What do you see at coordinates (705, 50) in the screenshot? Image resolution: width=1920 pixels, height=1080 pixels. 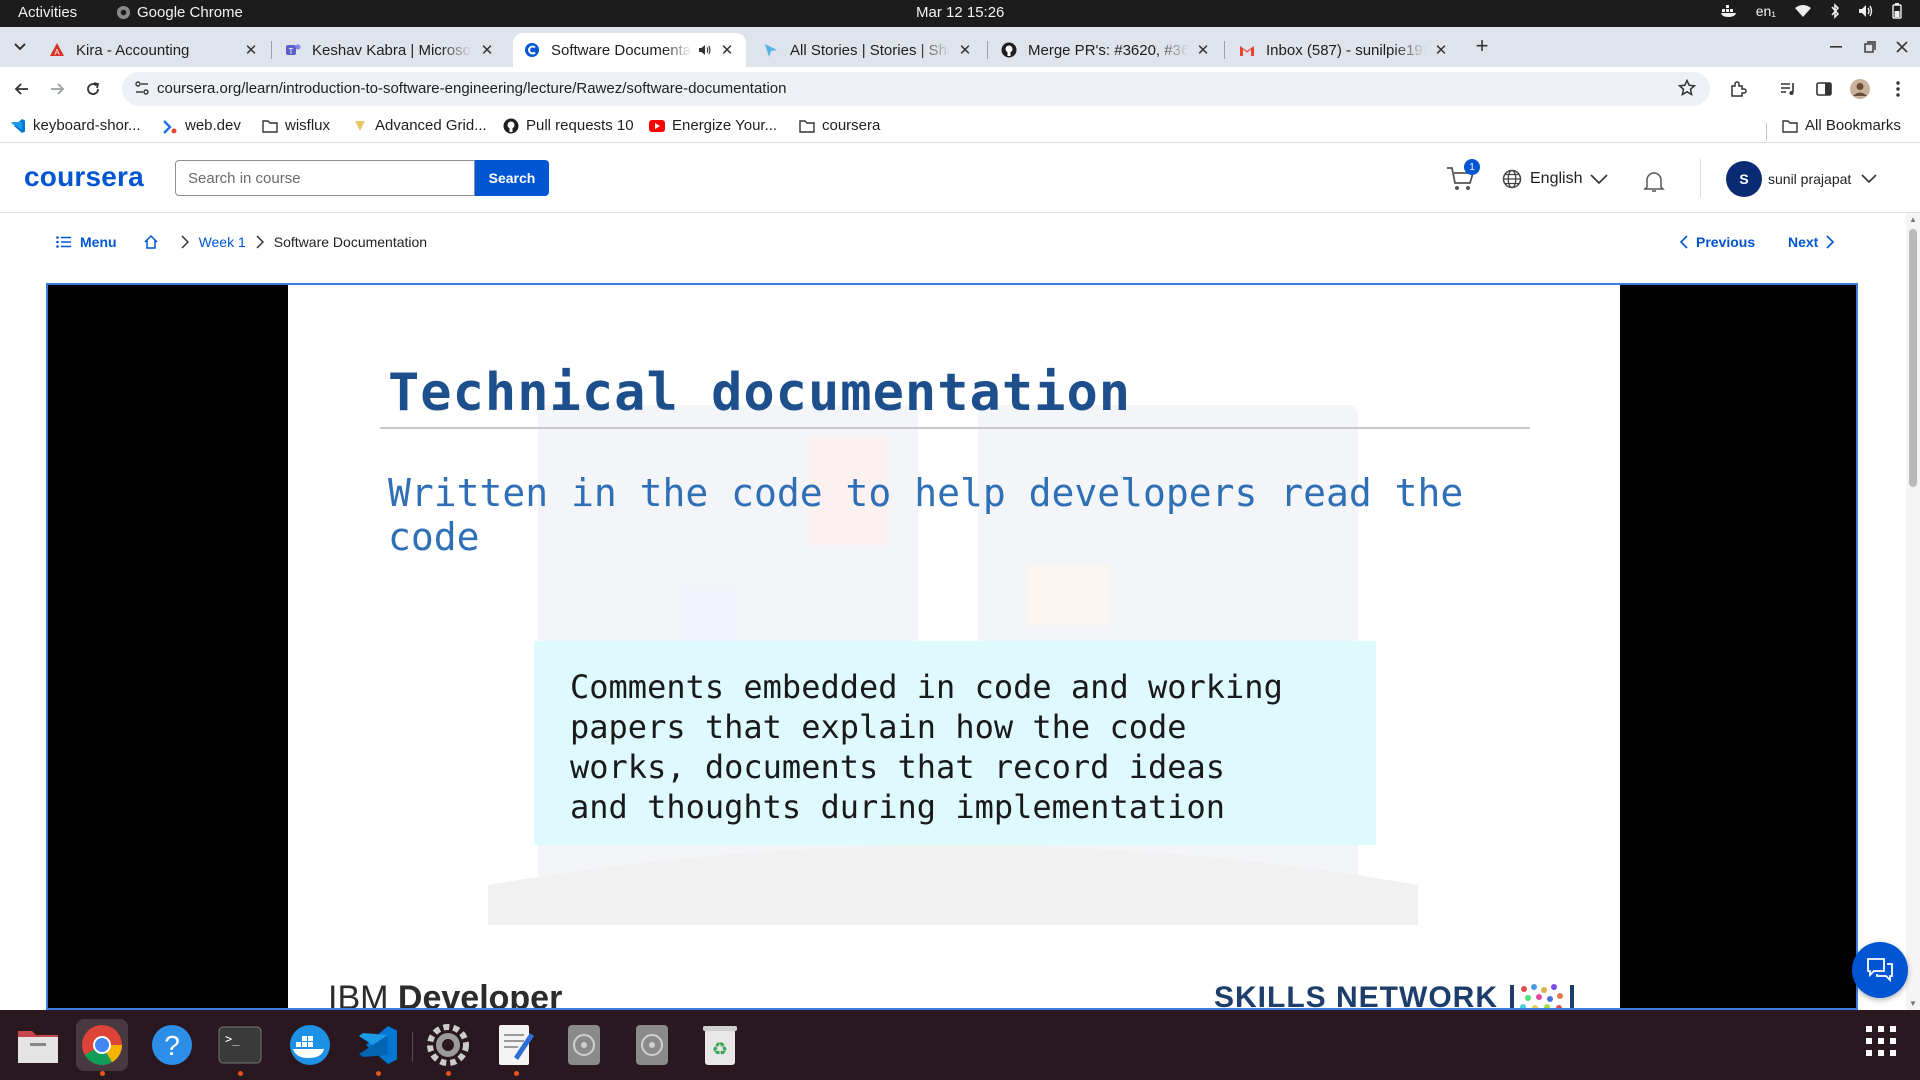 I see `audio-playing-icon` at bounding box center [705, 50].